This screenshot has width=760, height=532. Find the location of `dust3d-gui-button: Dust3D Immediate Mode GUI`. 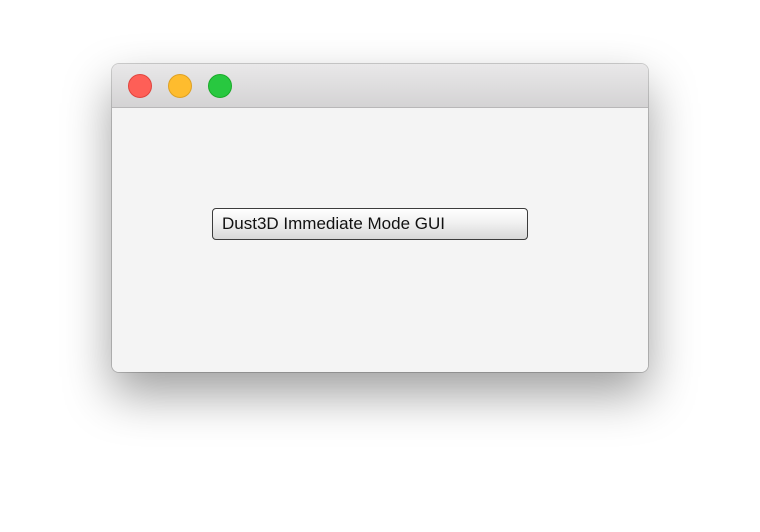

dust3d-gui-button: Dust3D Immediate Mode GUI is located at coordinates (370, 224).